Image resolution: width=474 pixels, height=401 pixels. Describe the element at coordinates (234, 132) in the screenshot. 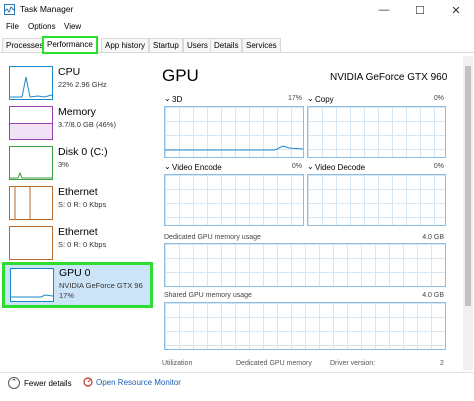

I see `graph-3d` at that location.